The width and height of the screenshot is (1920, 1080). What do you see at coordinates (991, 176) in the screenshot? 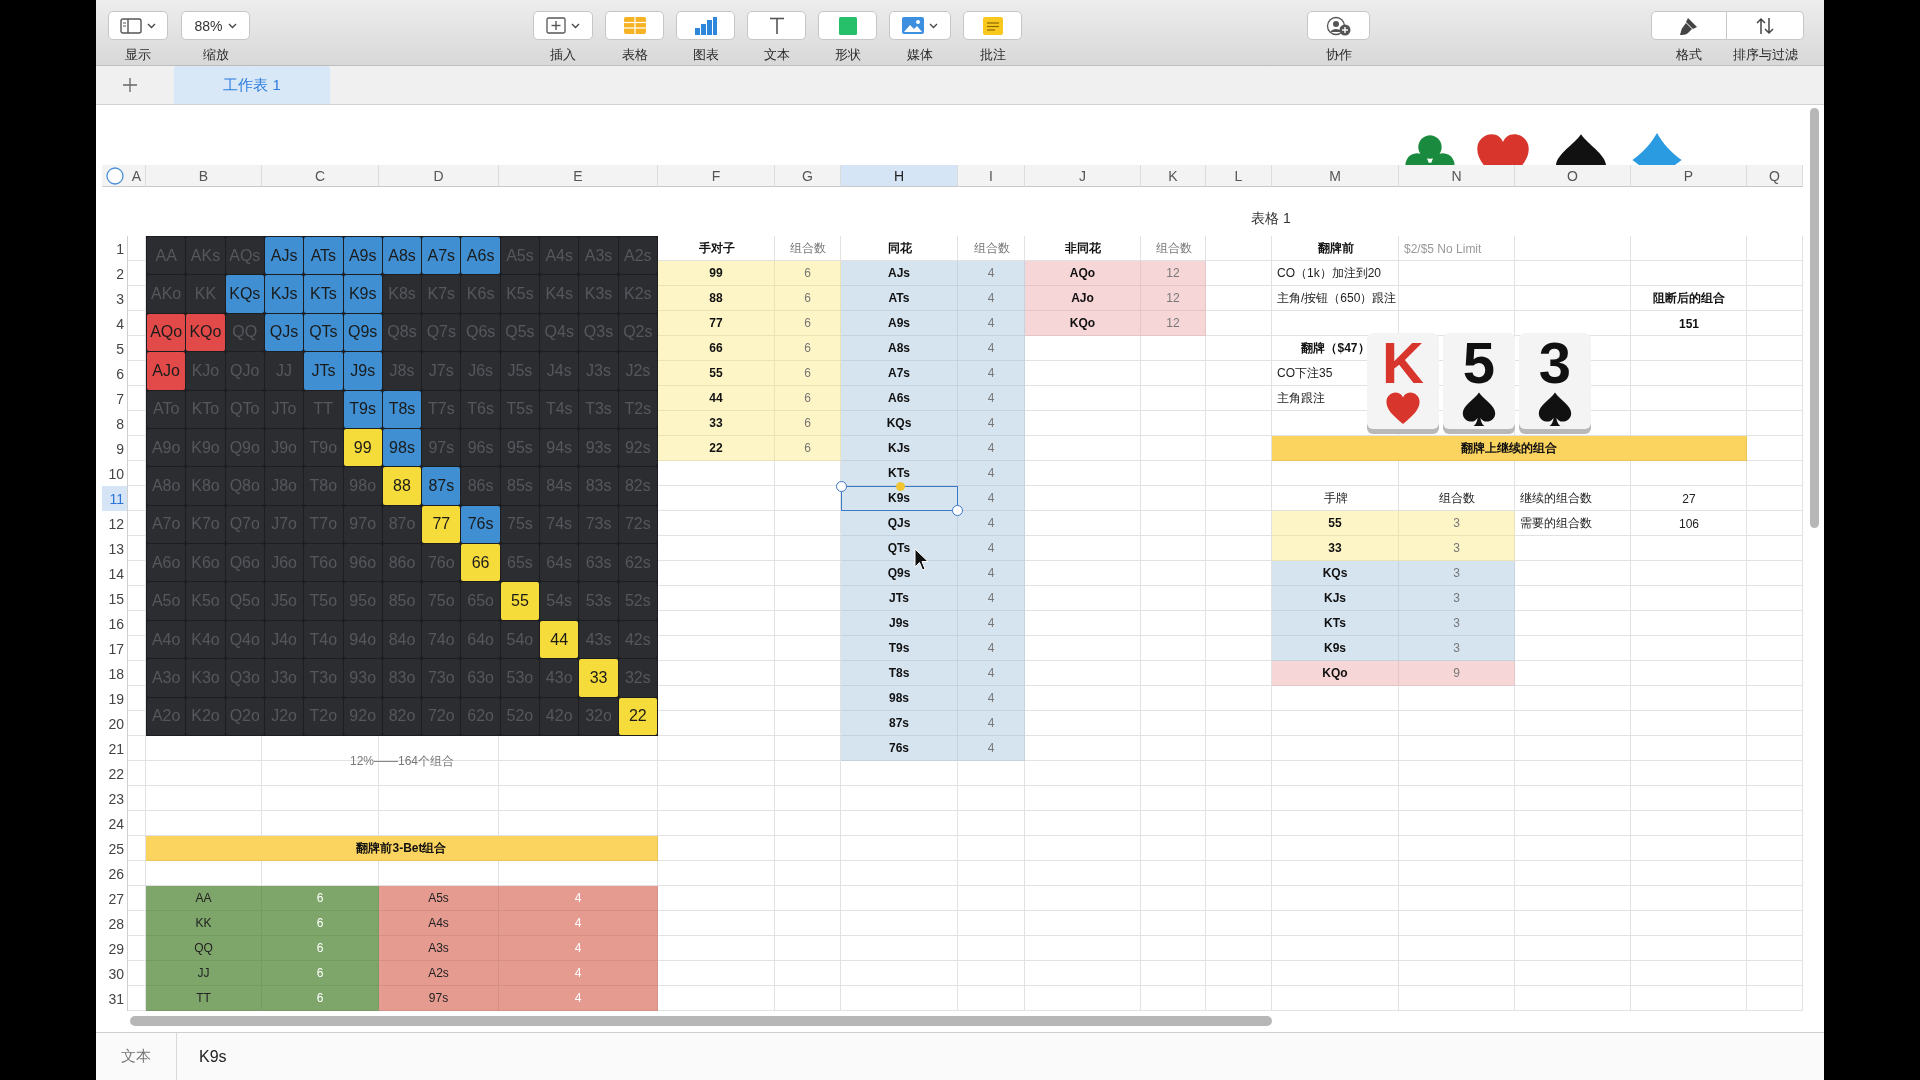
I see `column-header: I` at bounding box center [991, 176].